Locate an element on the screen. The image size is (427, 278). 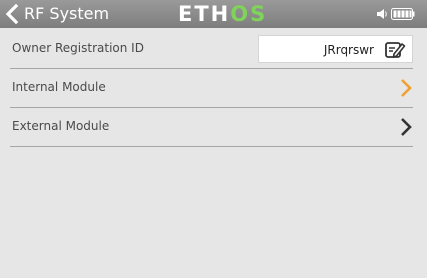
owner-registration-id-field: JRrqrswr is located at coordinates (335, 49).